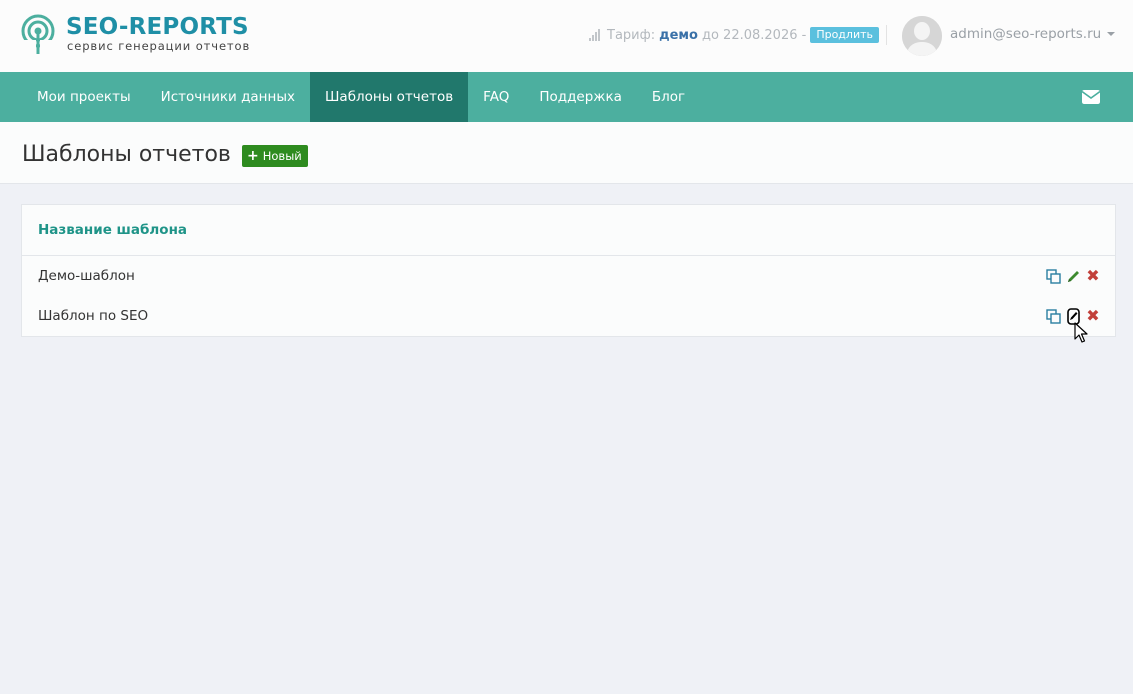  I want to click on table-header: Название шаблона, so click(568, 230).